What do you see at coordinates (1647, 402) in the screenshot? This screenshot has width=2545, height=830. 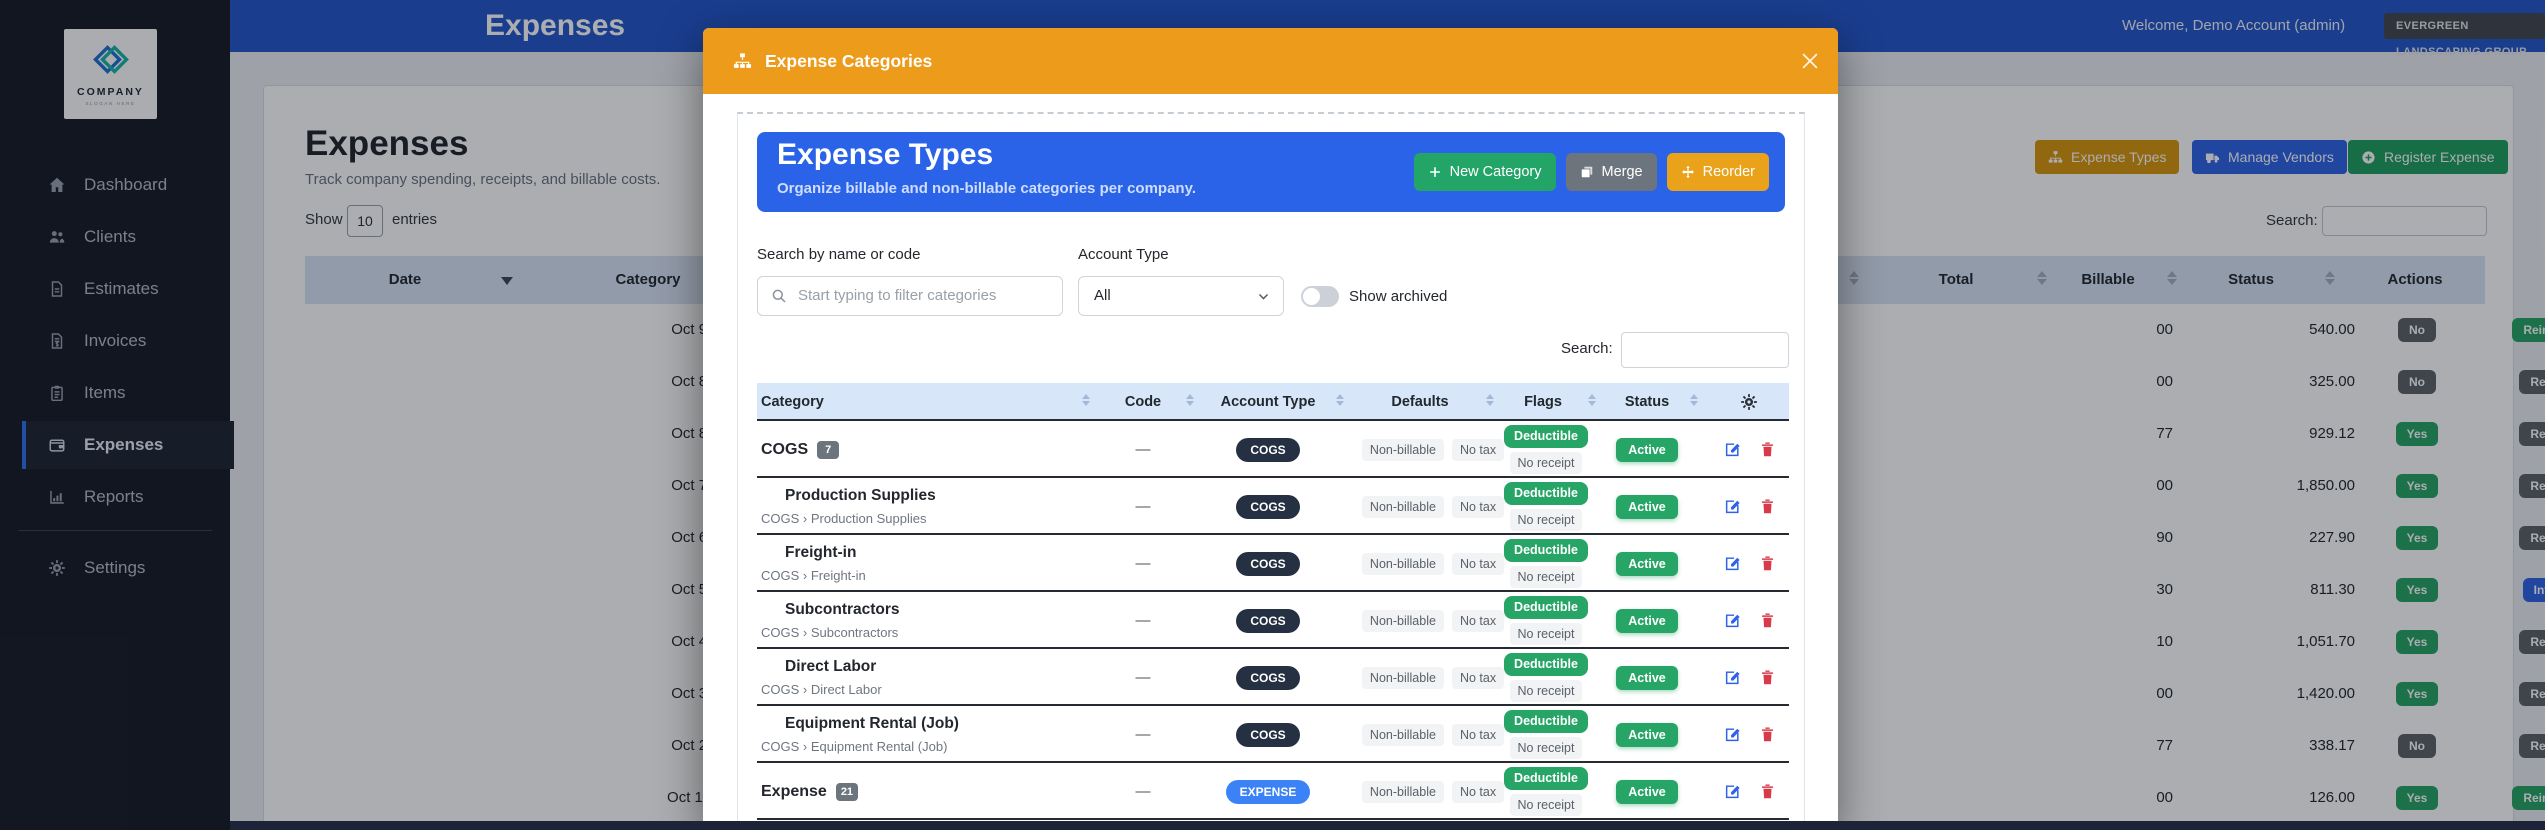 I see `col-status: Status` at bounding box center [1647, 402].